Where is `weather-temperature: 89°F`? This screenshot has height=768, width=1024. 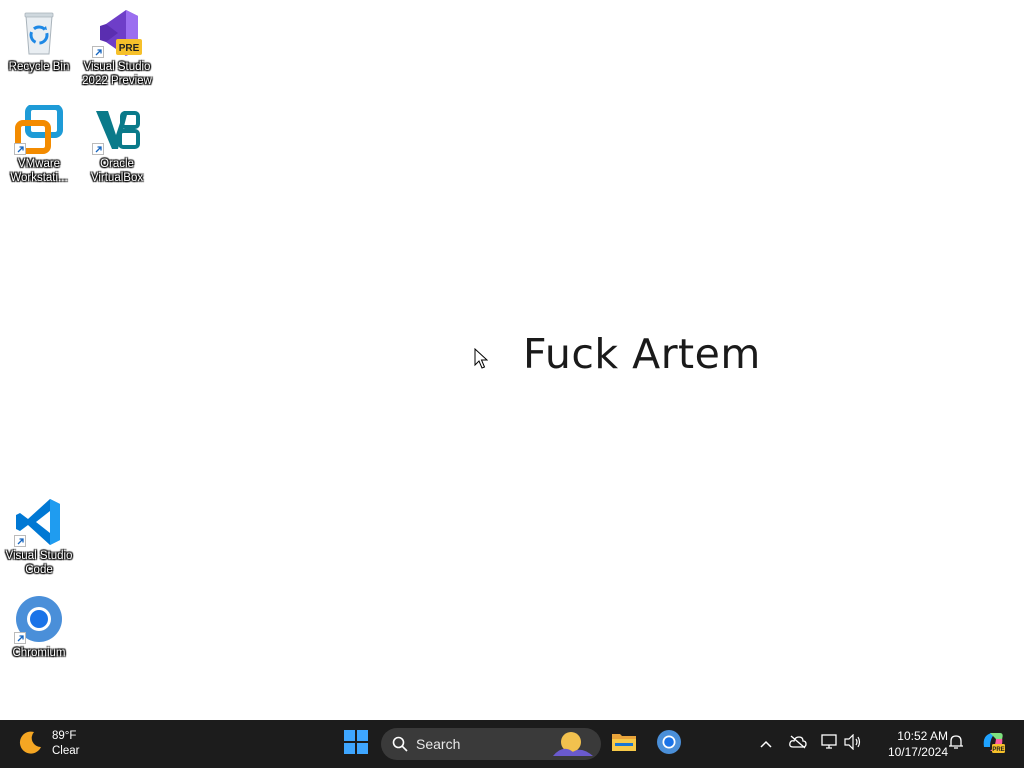
weather-temperature: 89°F is located at coordinates (64, 736).